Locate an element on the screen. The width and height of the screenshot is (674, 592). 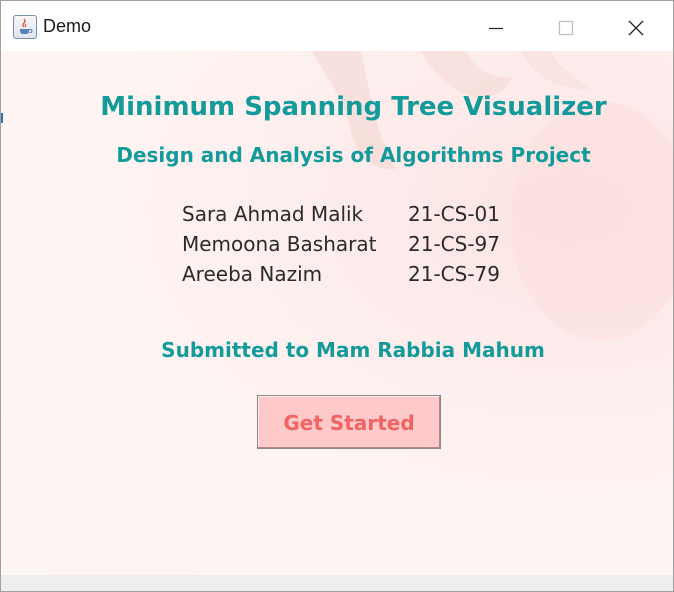
get-started-button: Get Started is located at coordinates (349, 422).